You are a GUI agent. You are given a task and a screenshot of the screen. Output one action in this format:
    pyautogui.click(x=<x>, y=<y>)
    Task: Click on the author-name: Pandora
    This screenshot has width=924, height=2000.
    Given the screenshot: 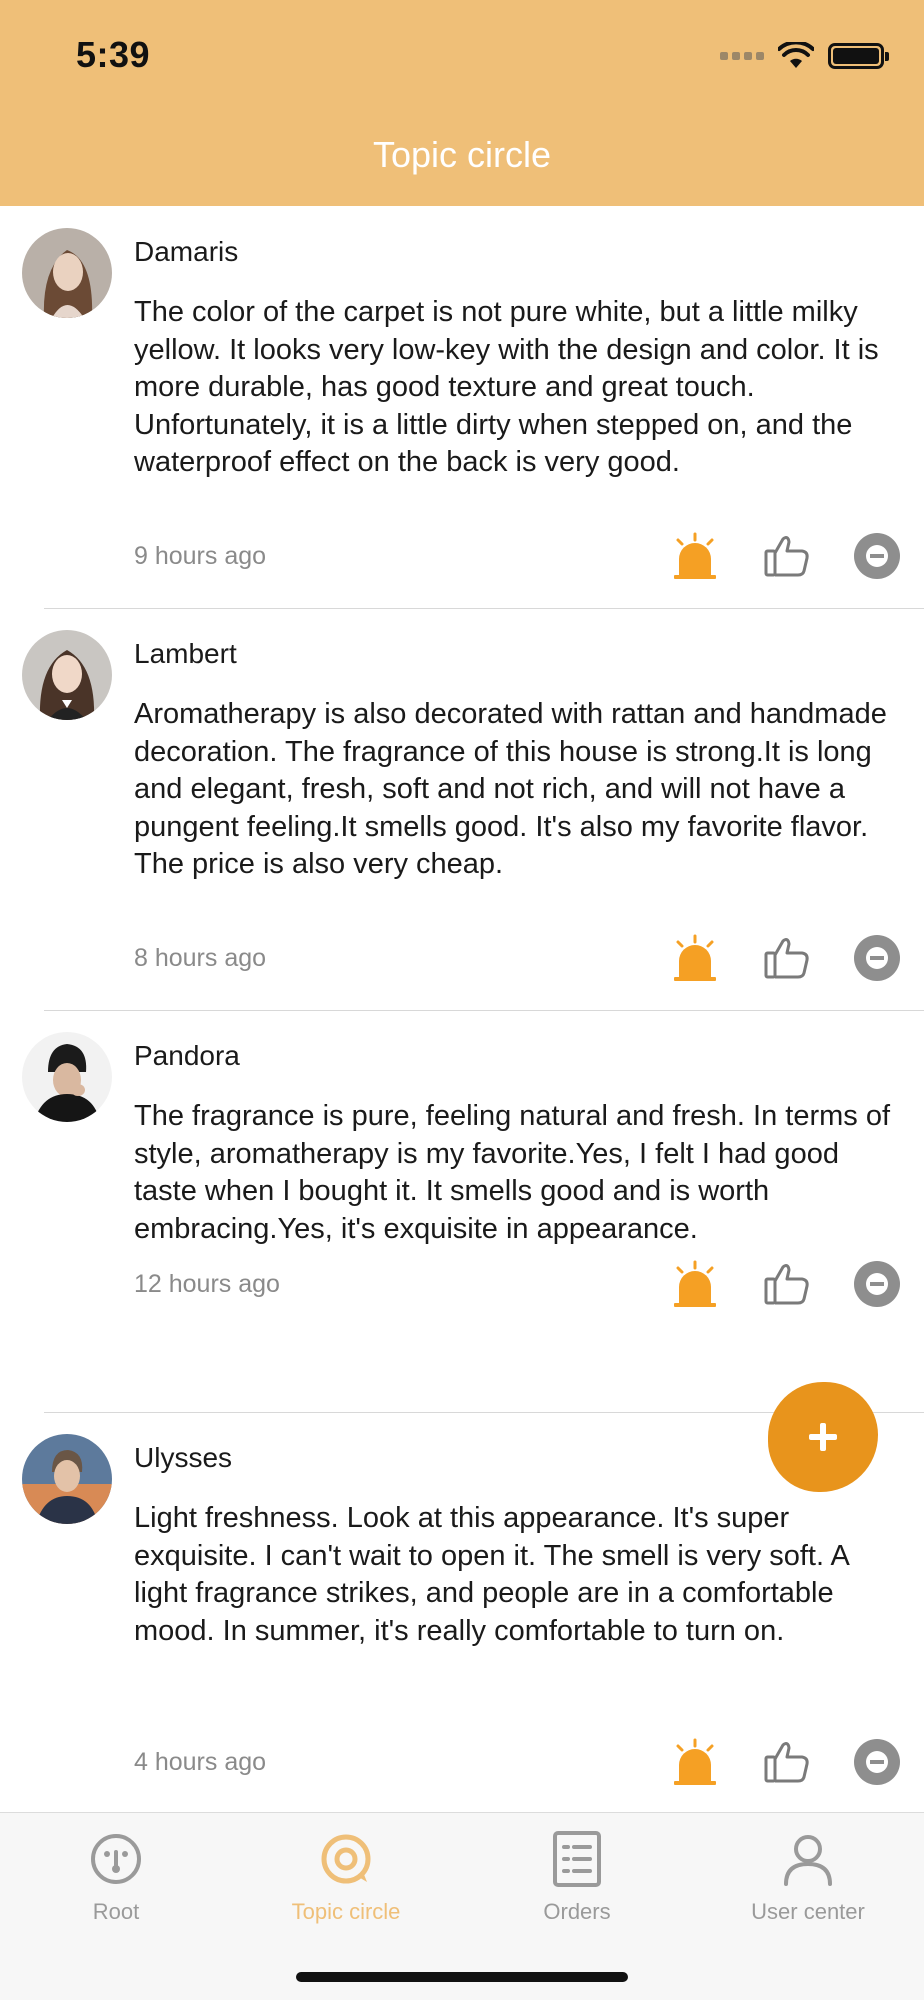 What is the action you would take?
    pyautogui.click(x=187, y=1056)
    